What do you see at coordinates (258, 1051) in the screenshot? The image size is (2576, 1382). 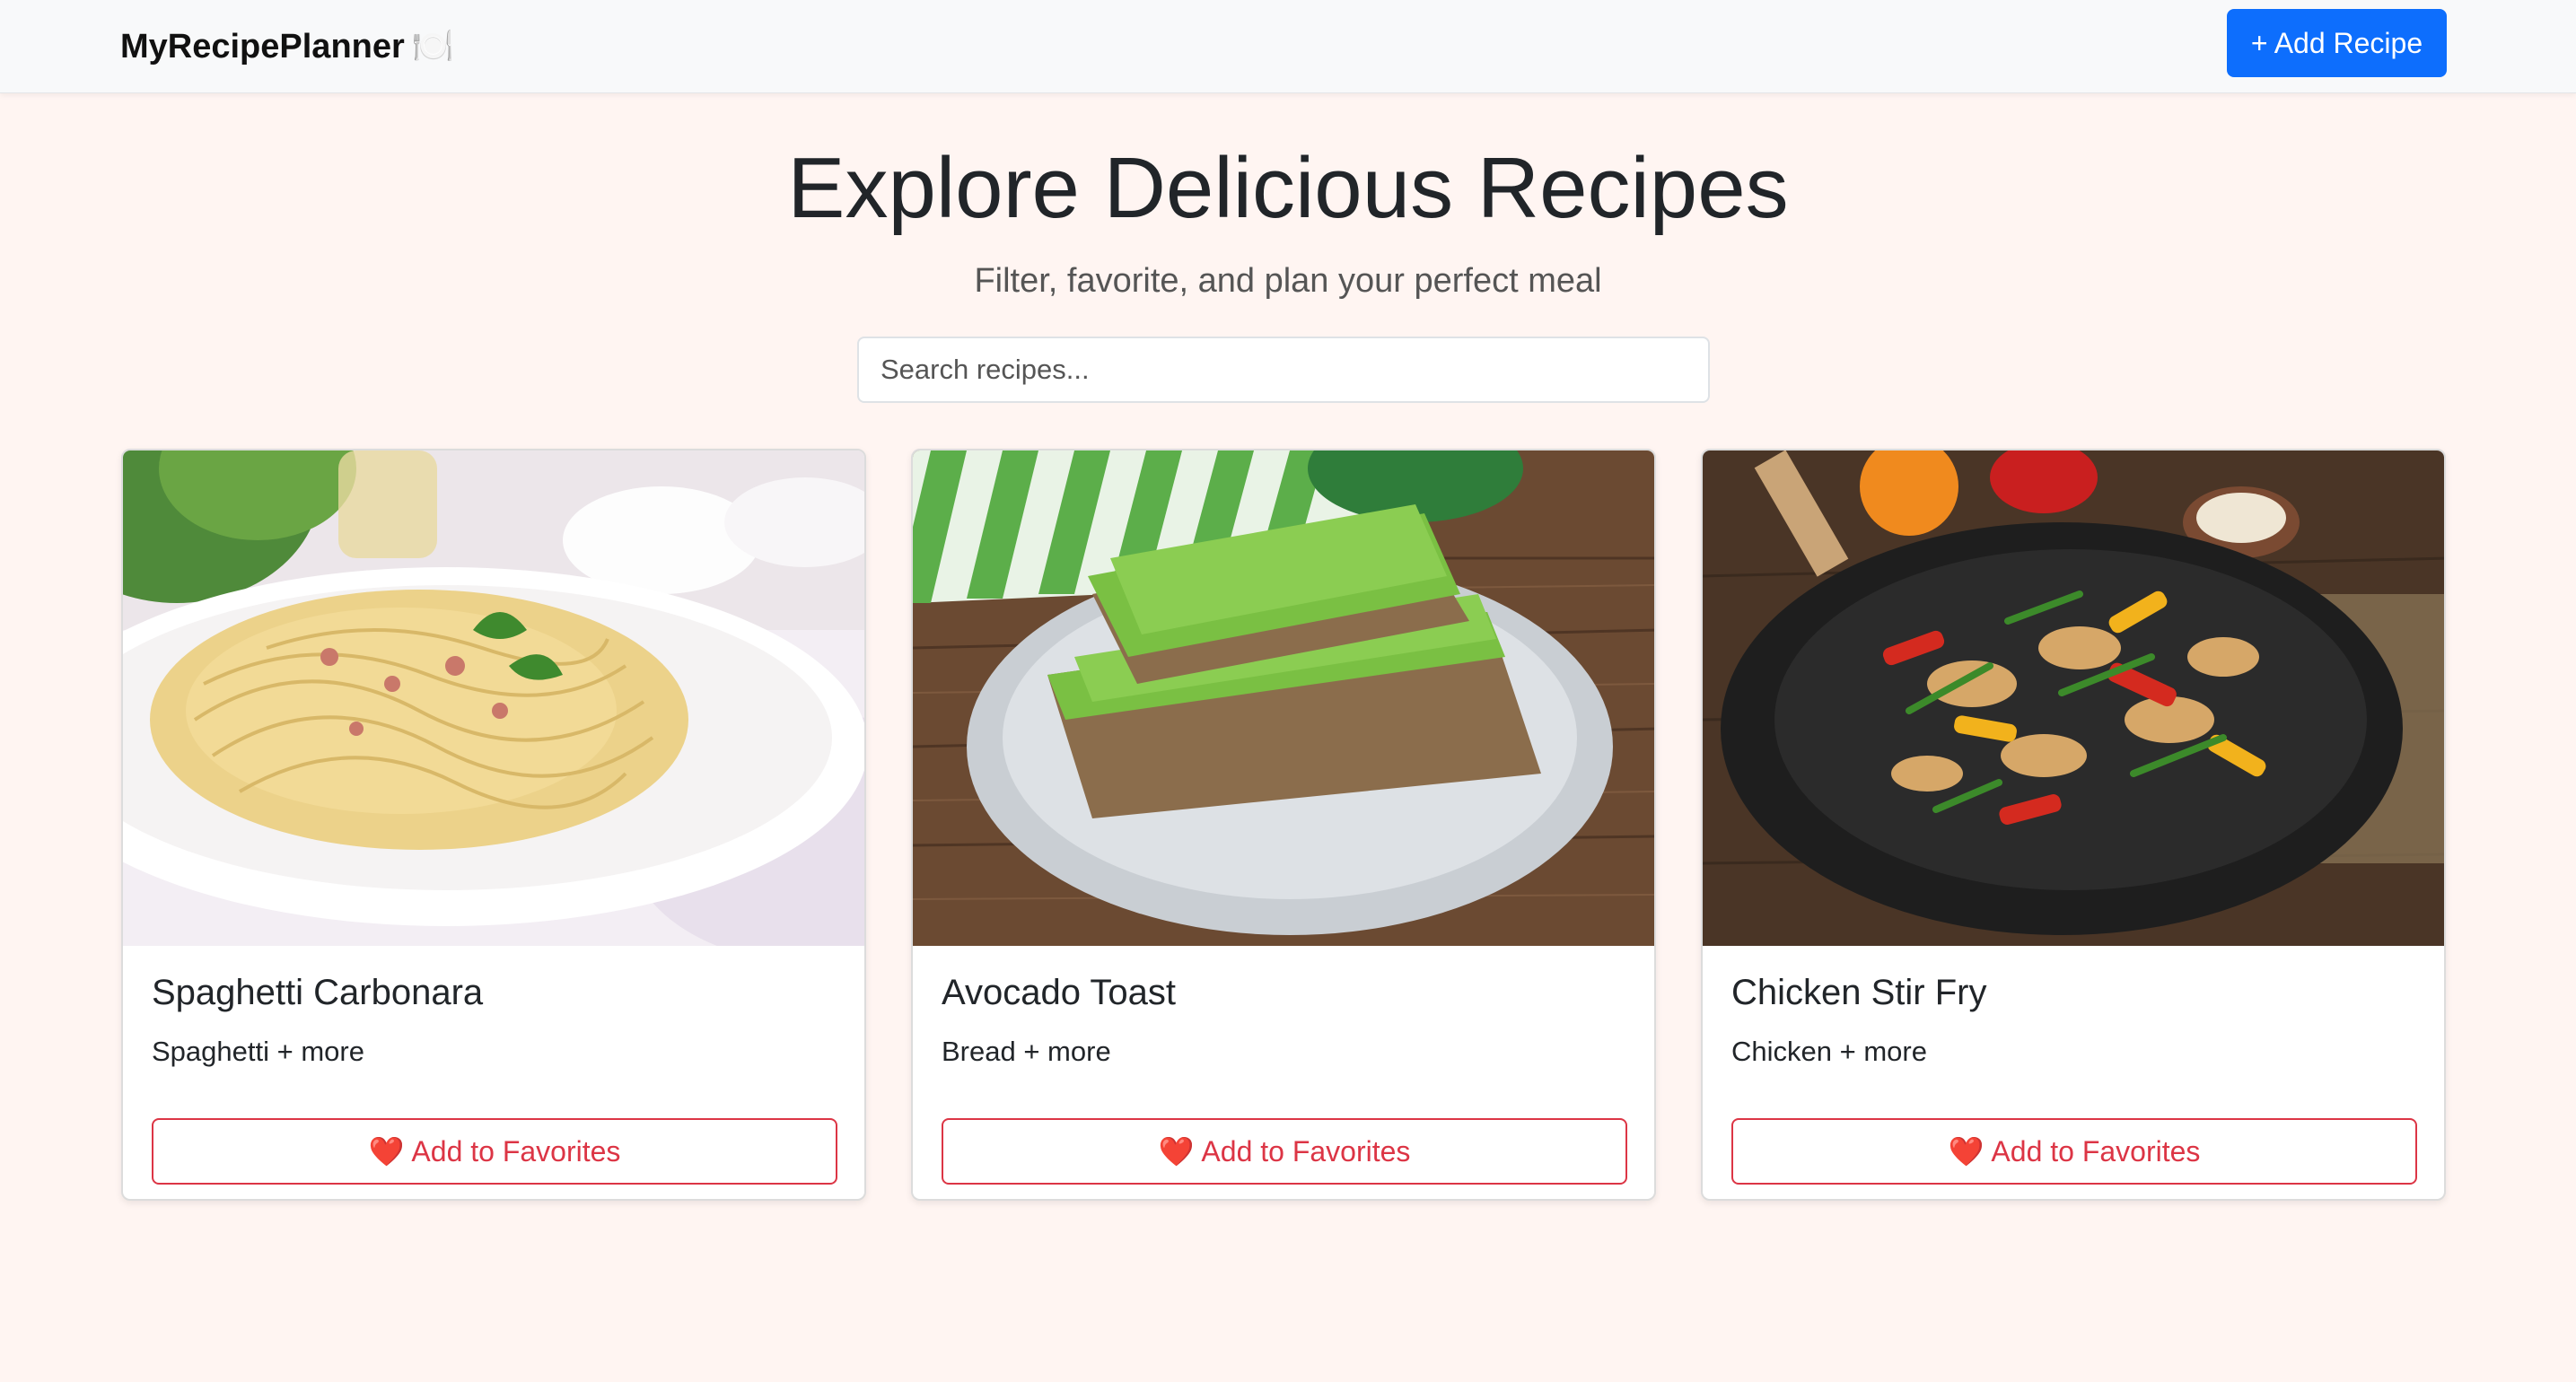 I see `recipe-ingredients: Spaghetti + more` at bounding box center [258, 1051].